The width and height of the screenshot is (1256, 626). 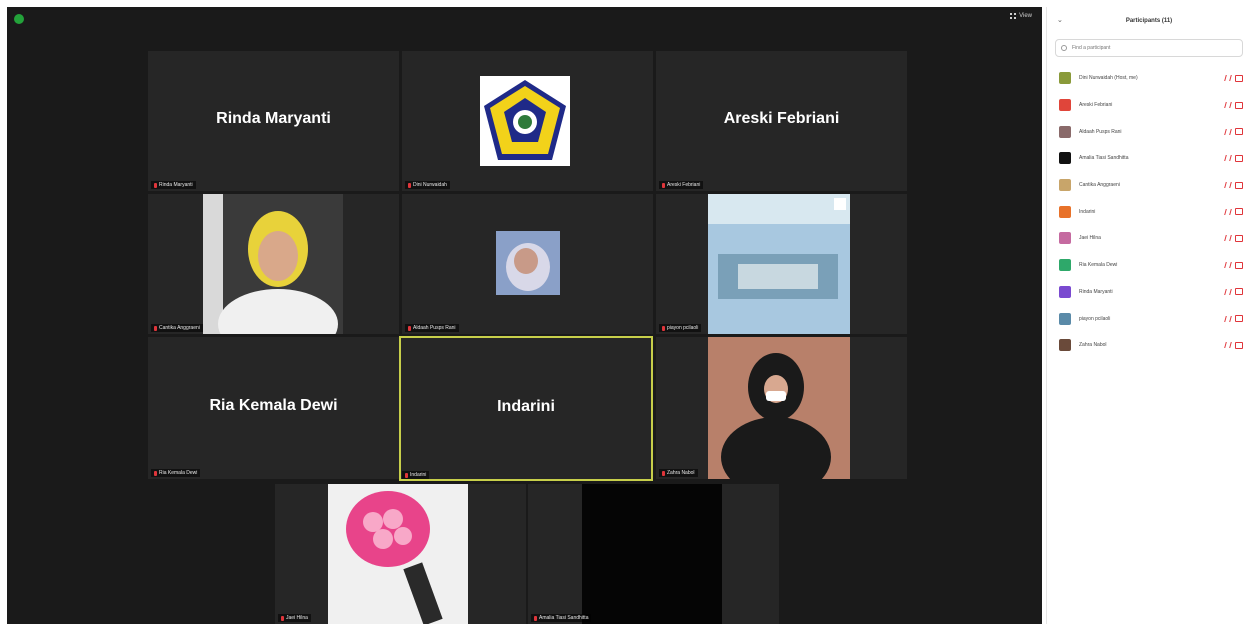 What do you see at coordinates (1149, 265) in the screenshot?
I see `participant-row: Ria Kemala Dewi` at bounding box center [1149, 265].